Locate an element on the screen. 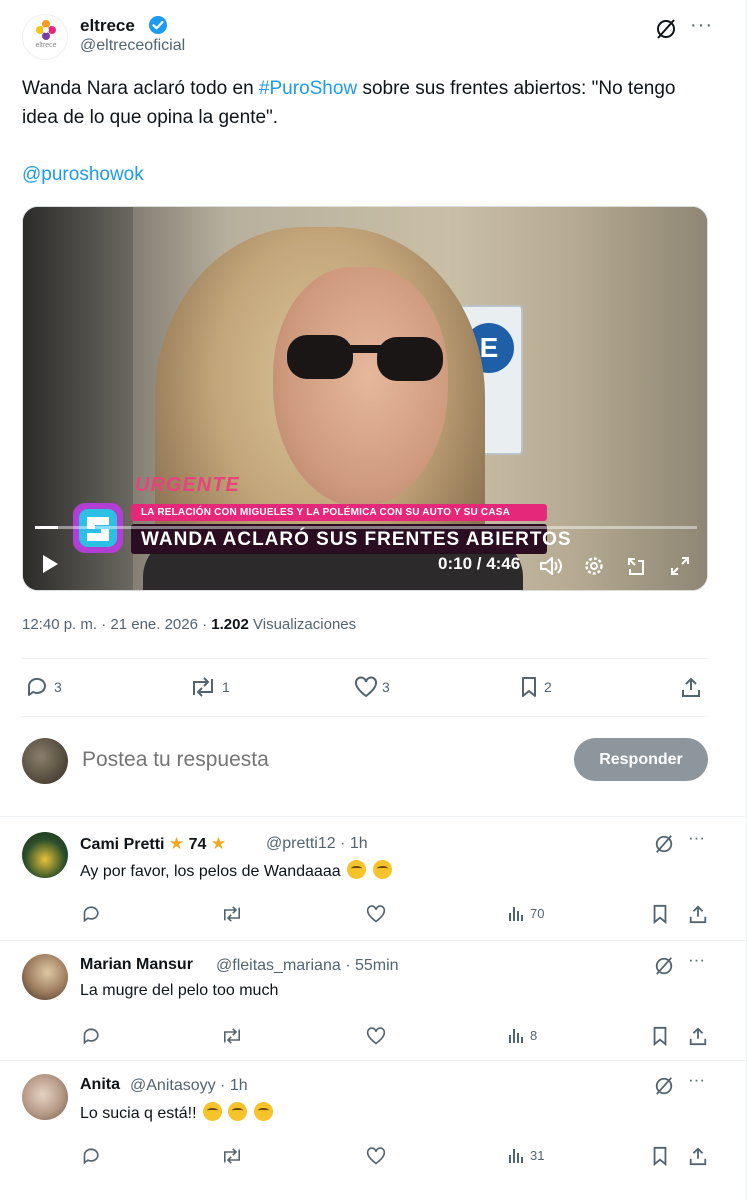 This screenshot has height=1200, width=747. reply-text: Lo sucia q está!! is located at coordinates (176, 1112).